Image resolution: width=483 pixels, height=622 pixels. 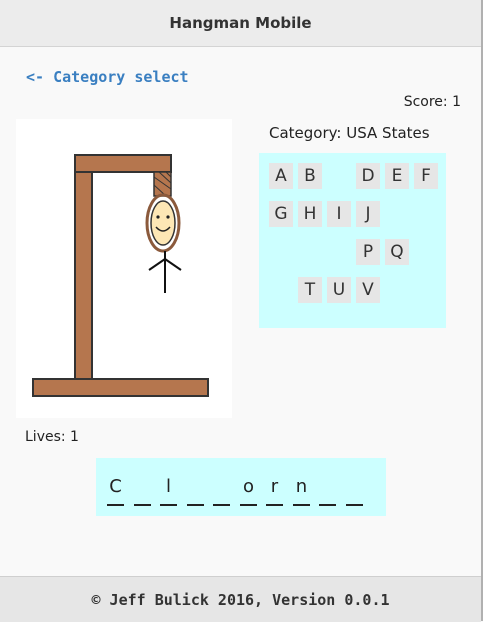 I want to click on letter-keyboard: AB DEF GHIJPQ TUV, so click(x=352, y=240).